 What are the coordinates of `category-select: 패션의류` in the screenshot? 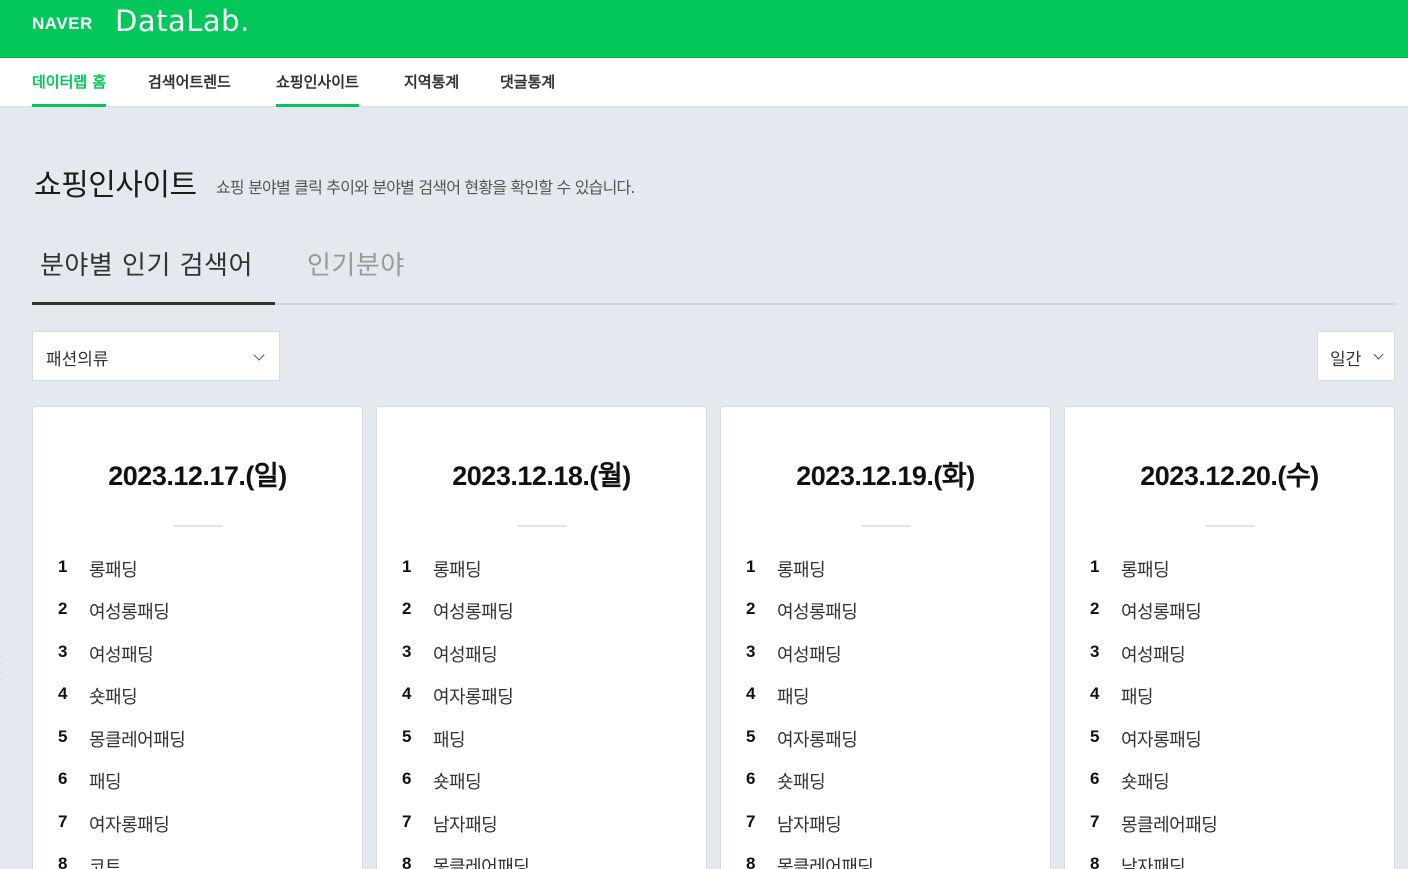 It's located at (156, 356).